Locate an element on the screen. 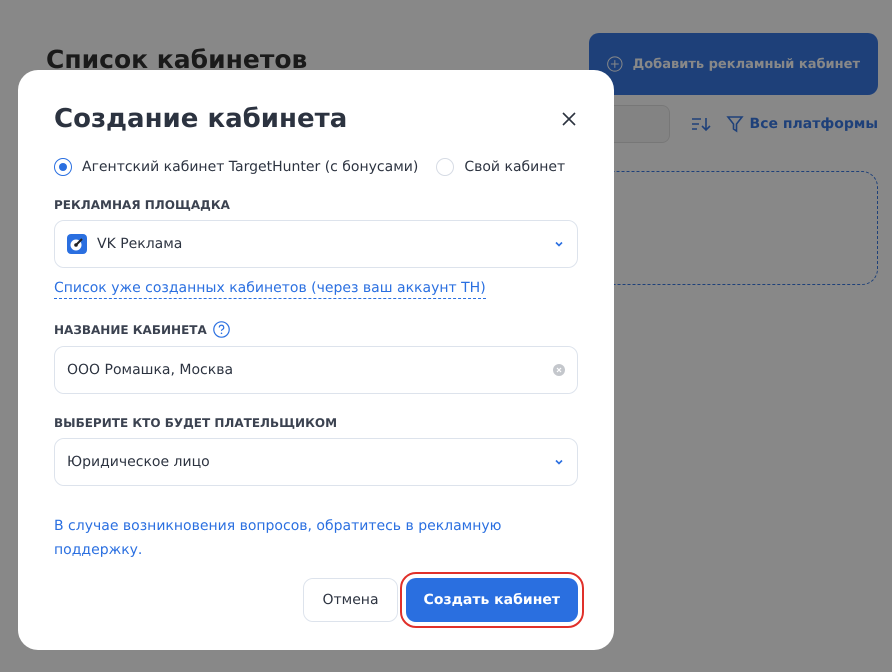 Image resolution: width=892 pixels, height=672 pixels. account-name-input: ООО Ромашка, Москва is located at coordinates (316, 370).